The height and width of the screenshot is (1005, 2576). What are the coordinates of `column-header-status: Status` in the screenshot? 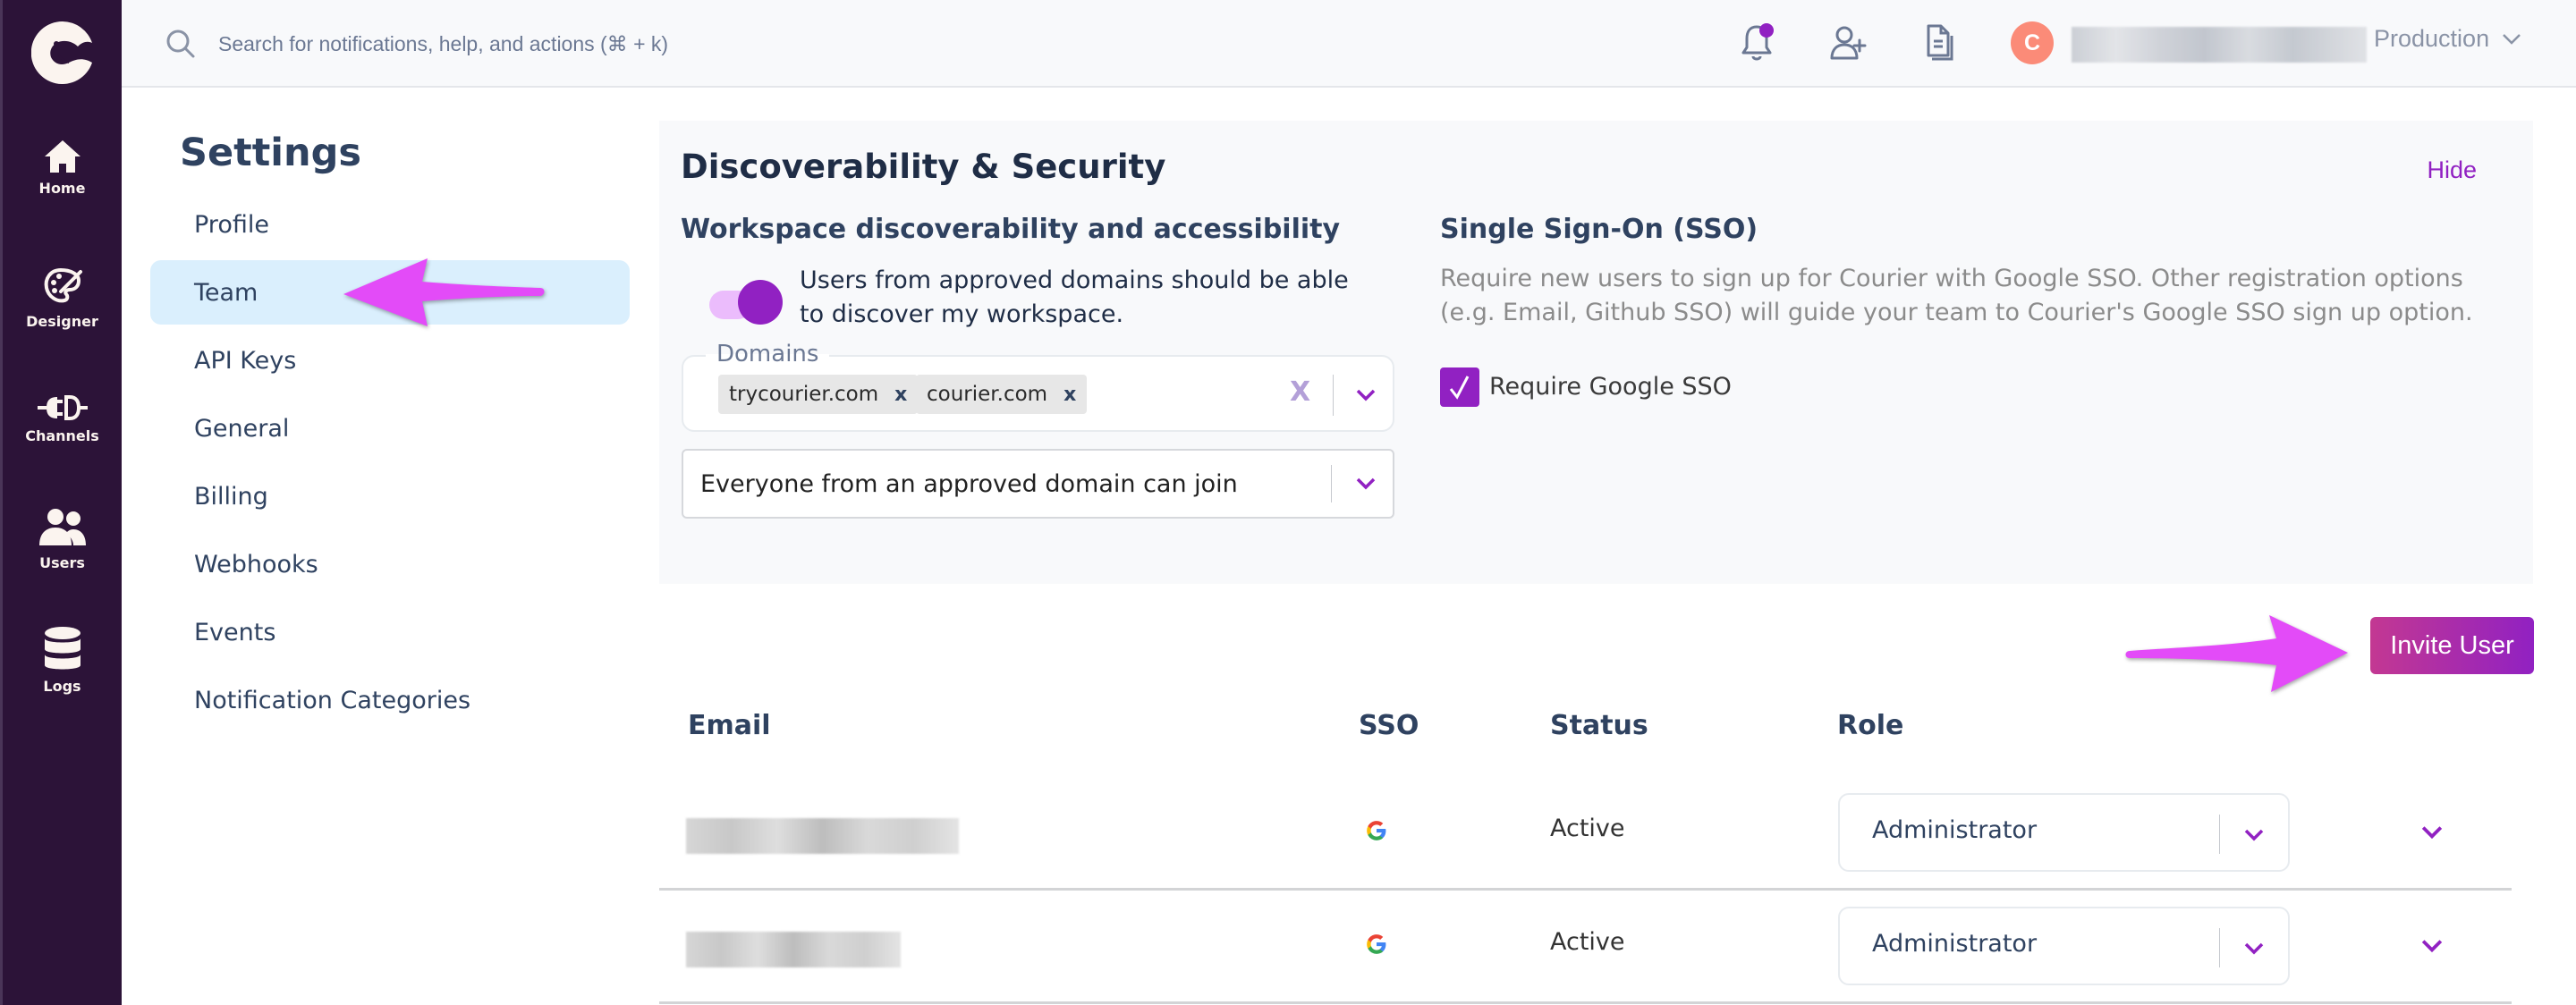 It's located at (1599, 725).